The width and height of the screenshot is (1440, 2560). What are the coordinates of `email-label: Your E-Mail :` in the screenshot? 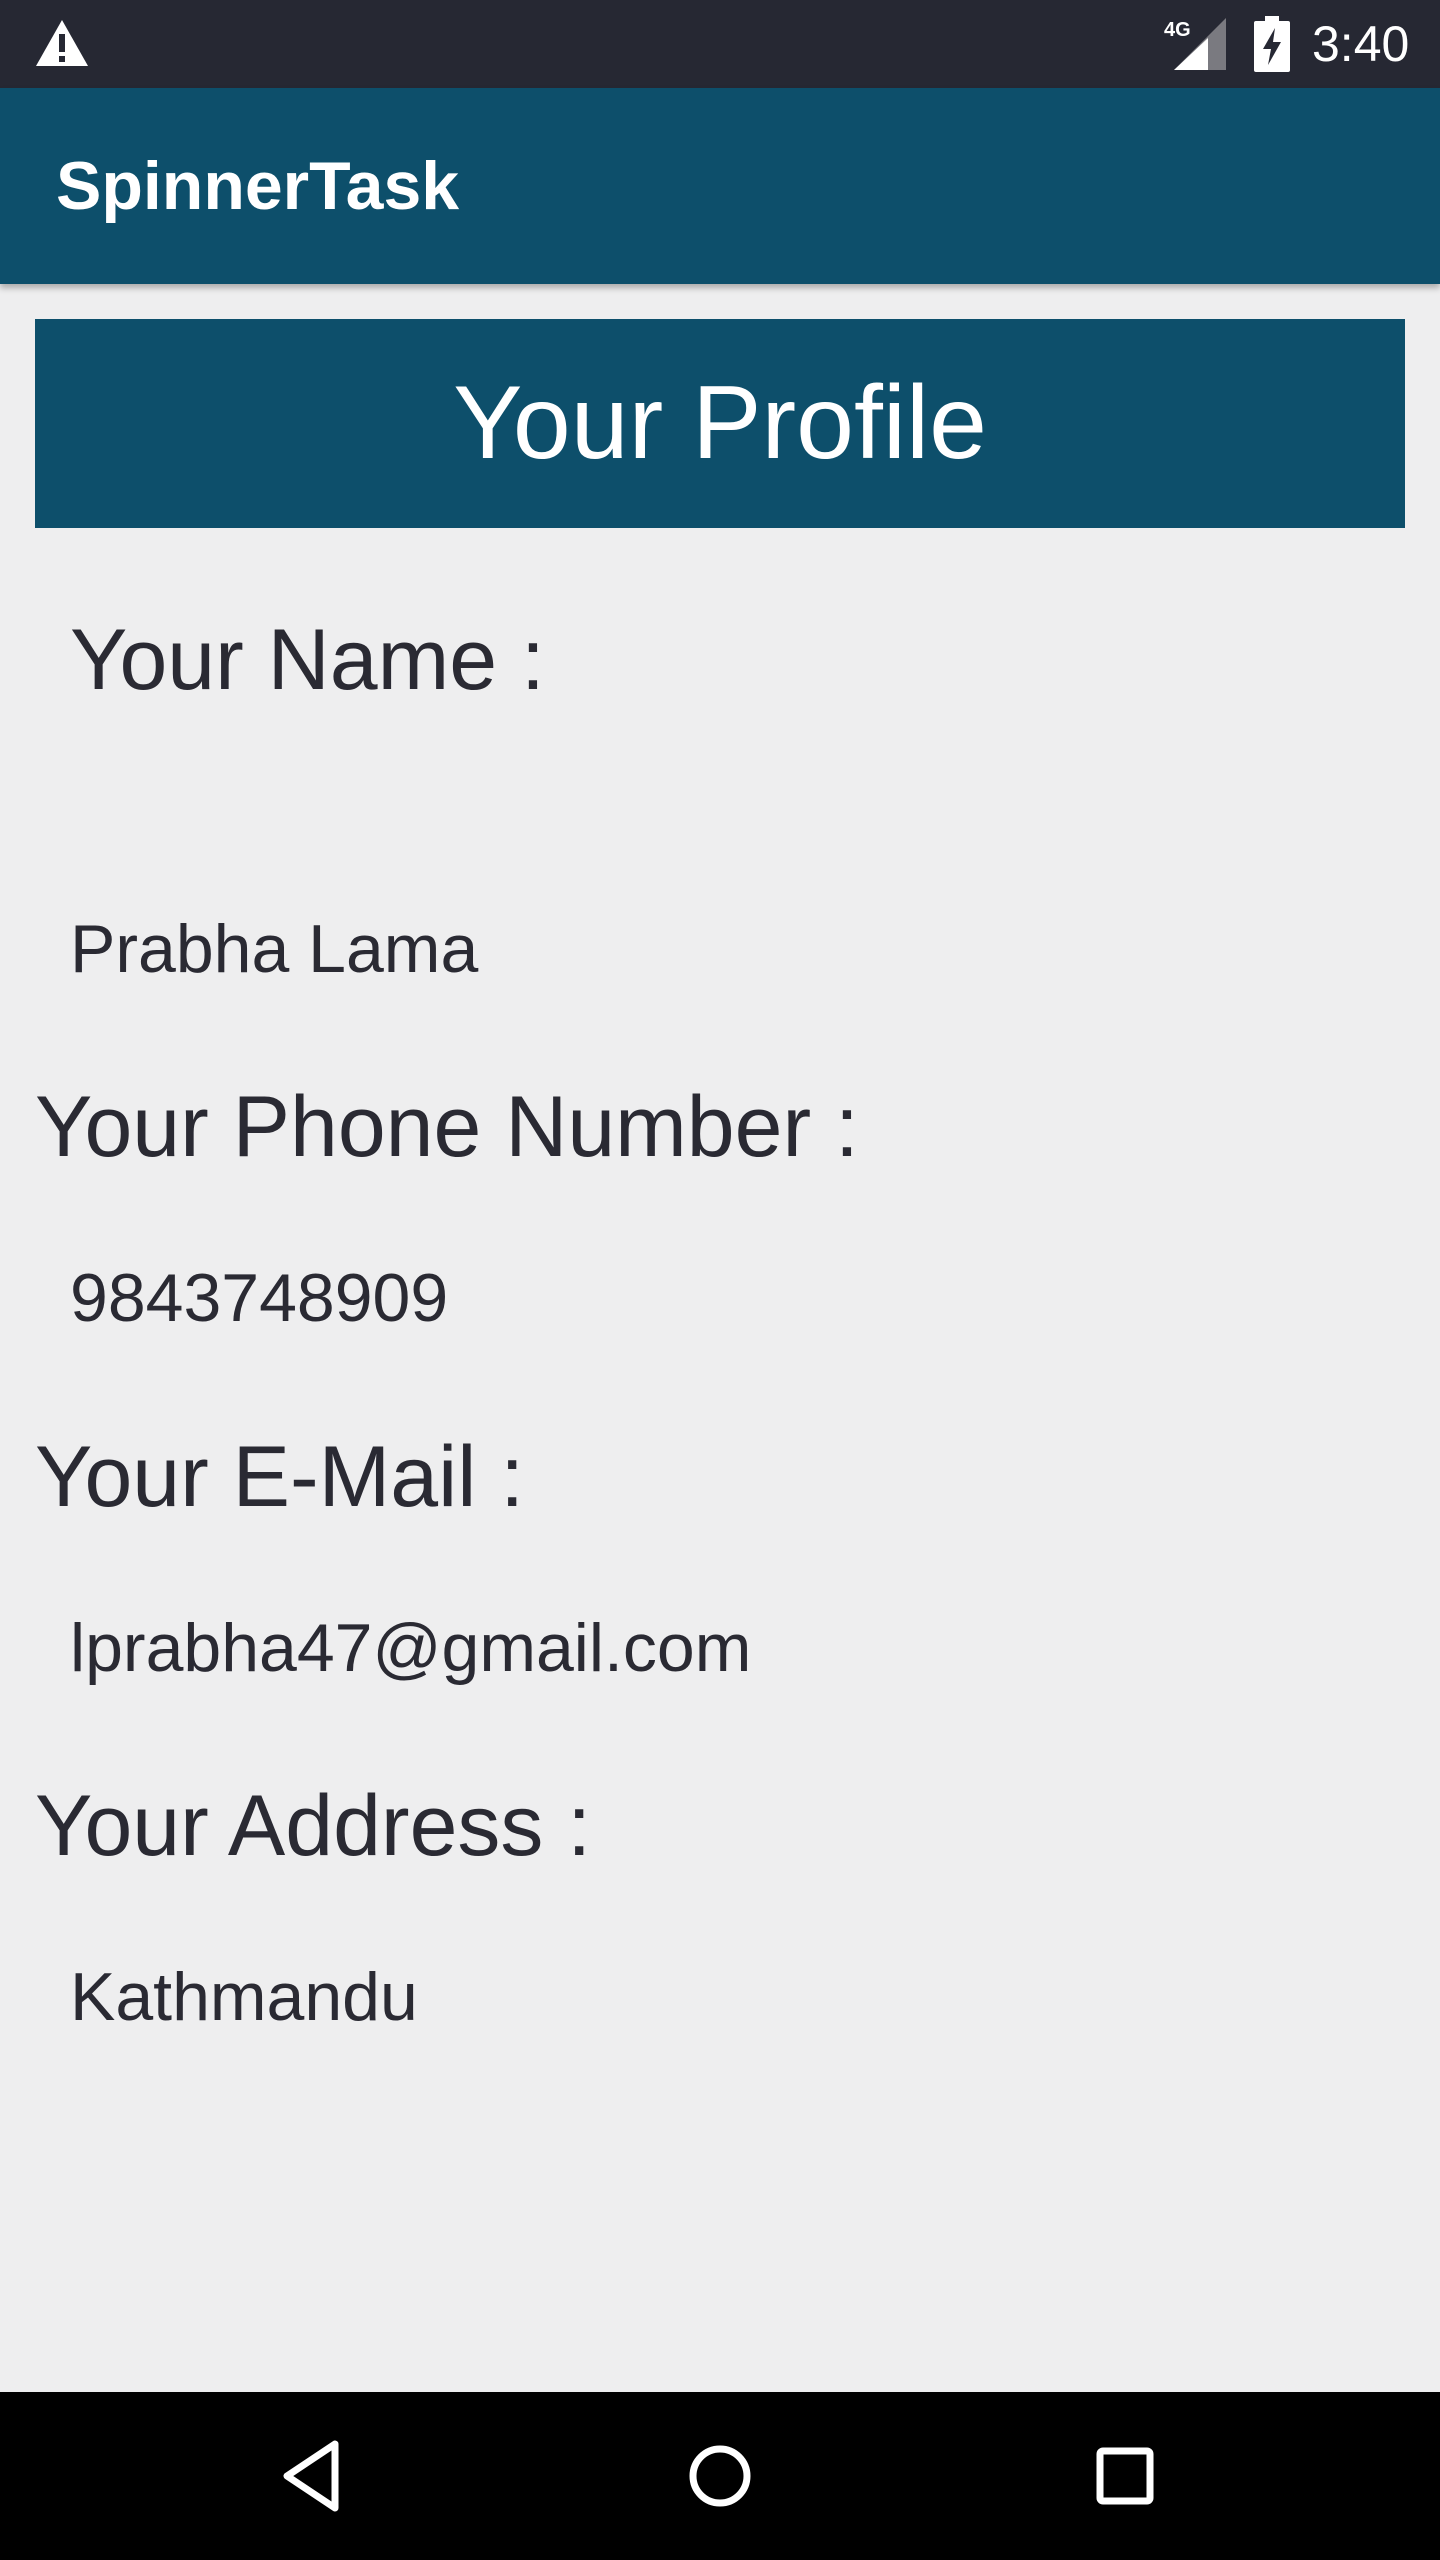 It's located at (280, 1477).